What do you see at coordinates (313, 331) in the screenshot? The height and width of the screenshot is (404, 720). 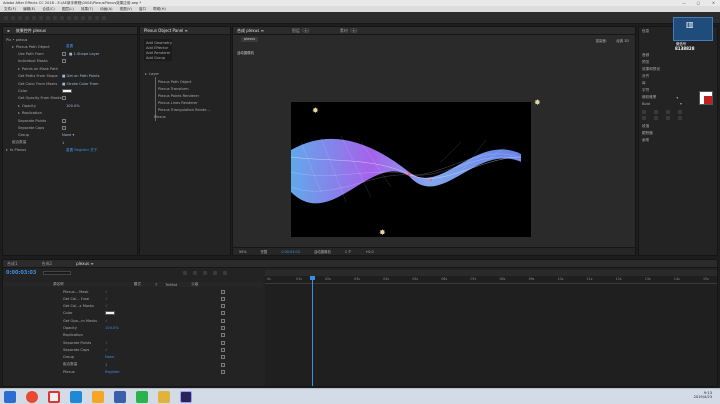 I see `playhead` at bounding box center [313, 331].